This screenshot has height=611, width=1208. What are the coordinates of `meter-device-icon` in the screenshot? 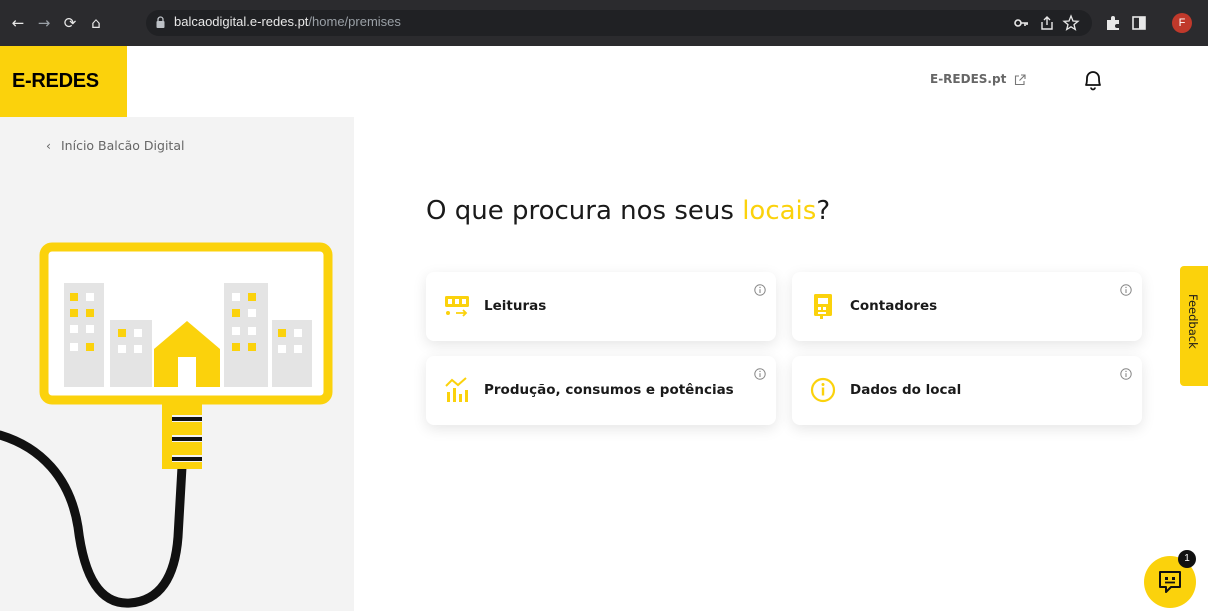 It's located at (823, 306).